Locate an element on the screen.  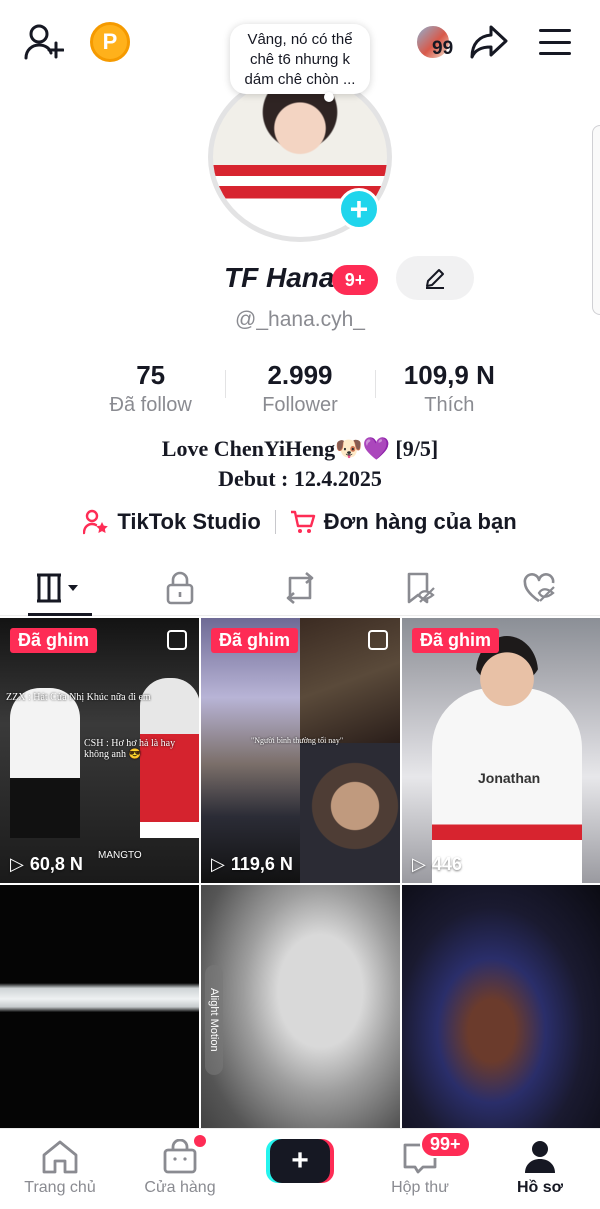
content-tabs is located at coordinates (300, 588).